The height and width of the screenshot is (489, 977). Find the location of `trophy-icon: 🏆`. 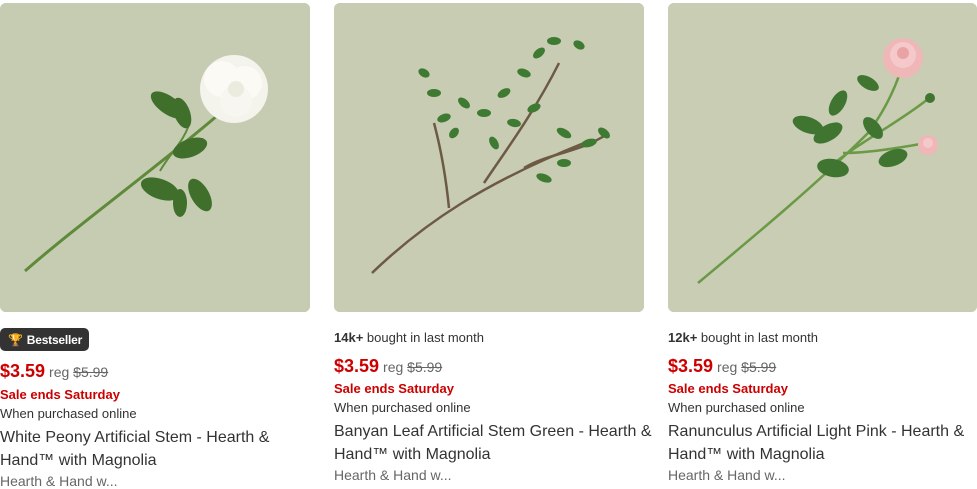

trophy-icon: 🏆 is located at coordinates (15, 339).